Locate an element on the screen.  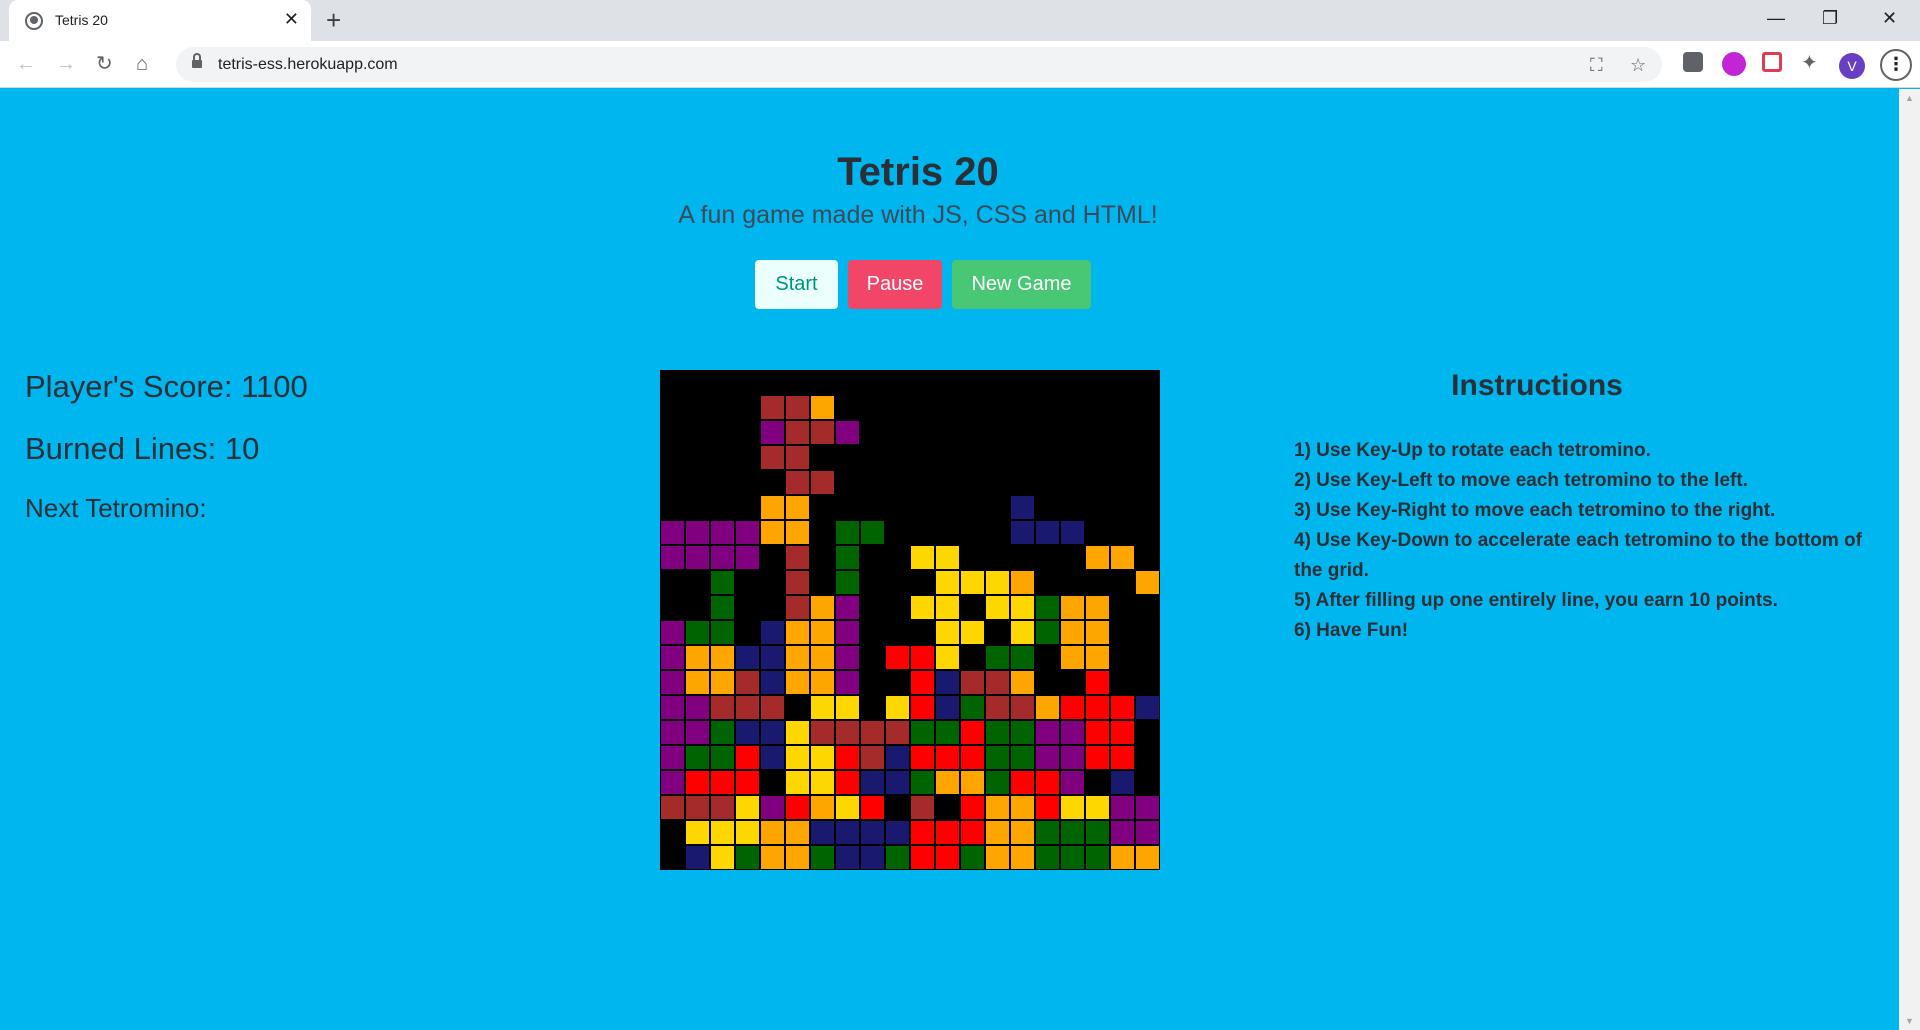
back-button: ← is located at coordinates (26, 64).